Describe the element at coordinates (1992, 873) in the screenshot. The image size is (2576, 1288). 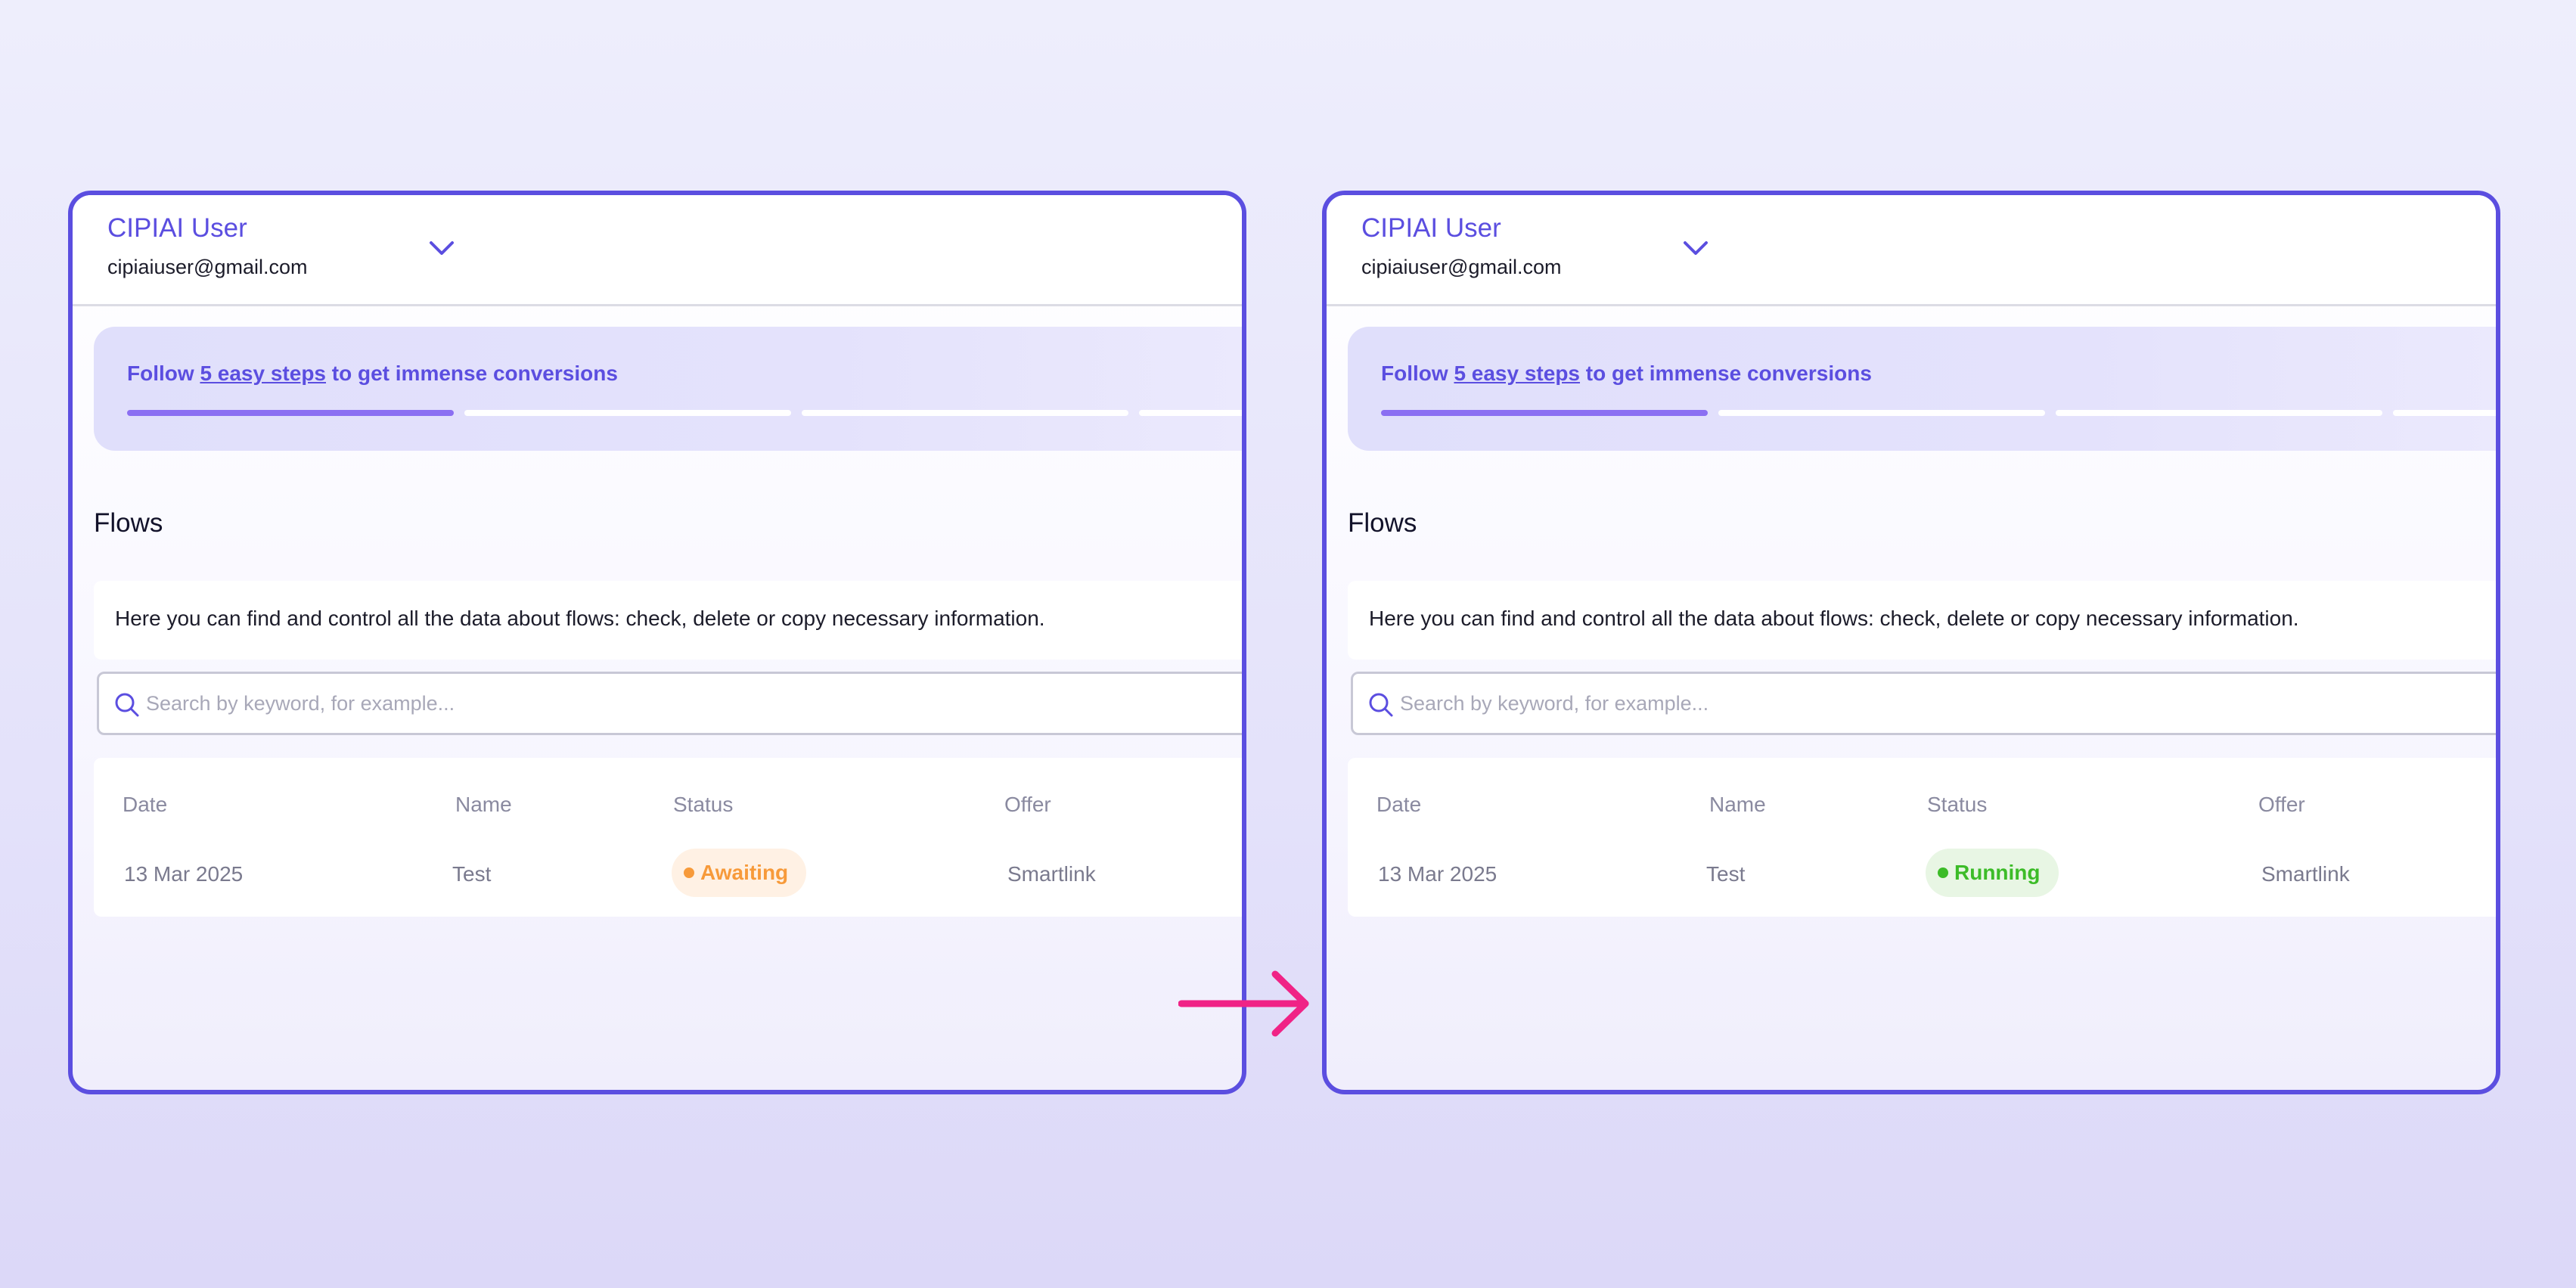
I see `status-badge: Running` at that location.